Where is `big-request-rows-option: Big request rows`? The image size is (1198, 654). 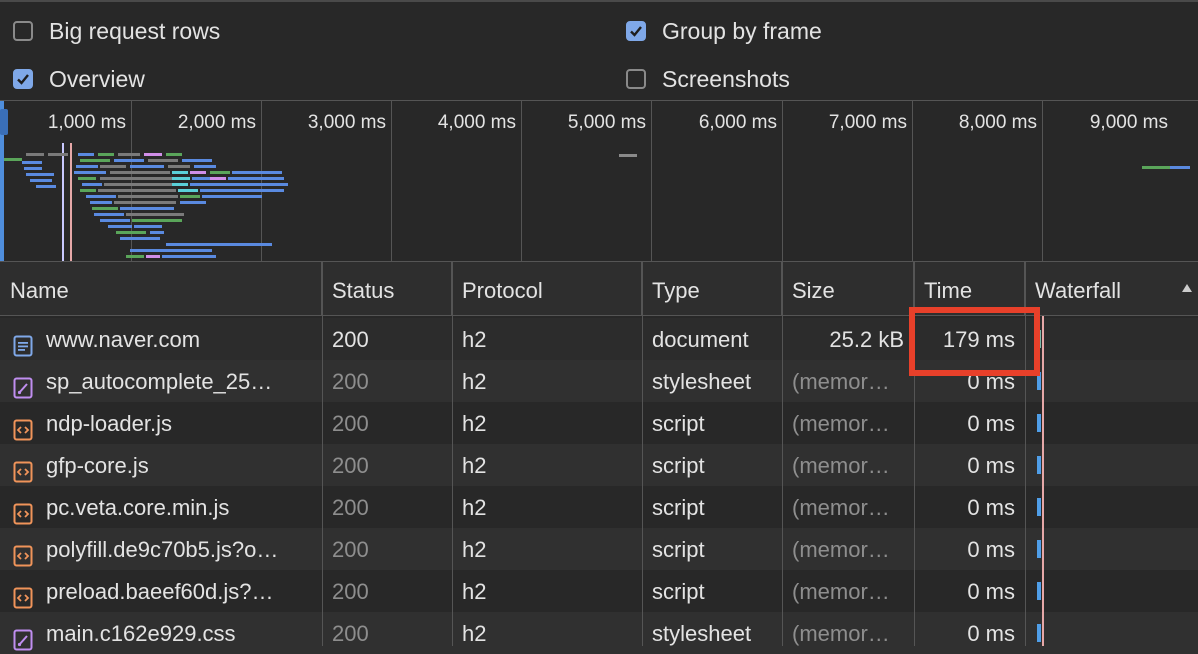 big-request-rows-option: Big request rows is located at coordinates (116, 31).